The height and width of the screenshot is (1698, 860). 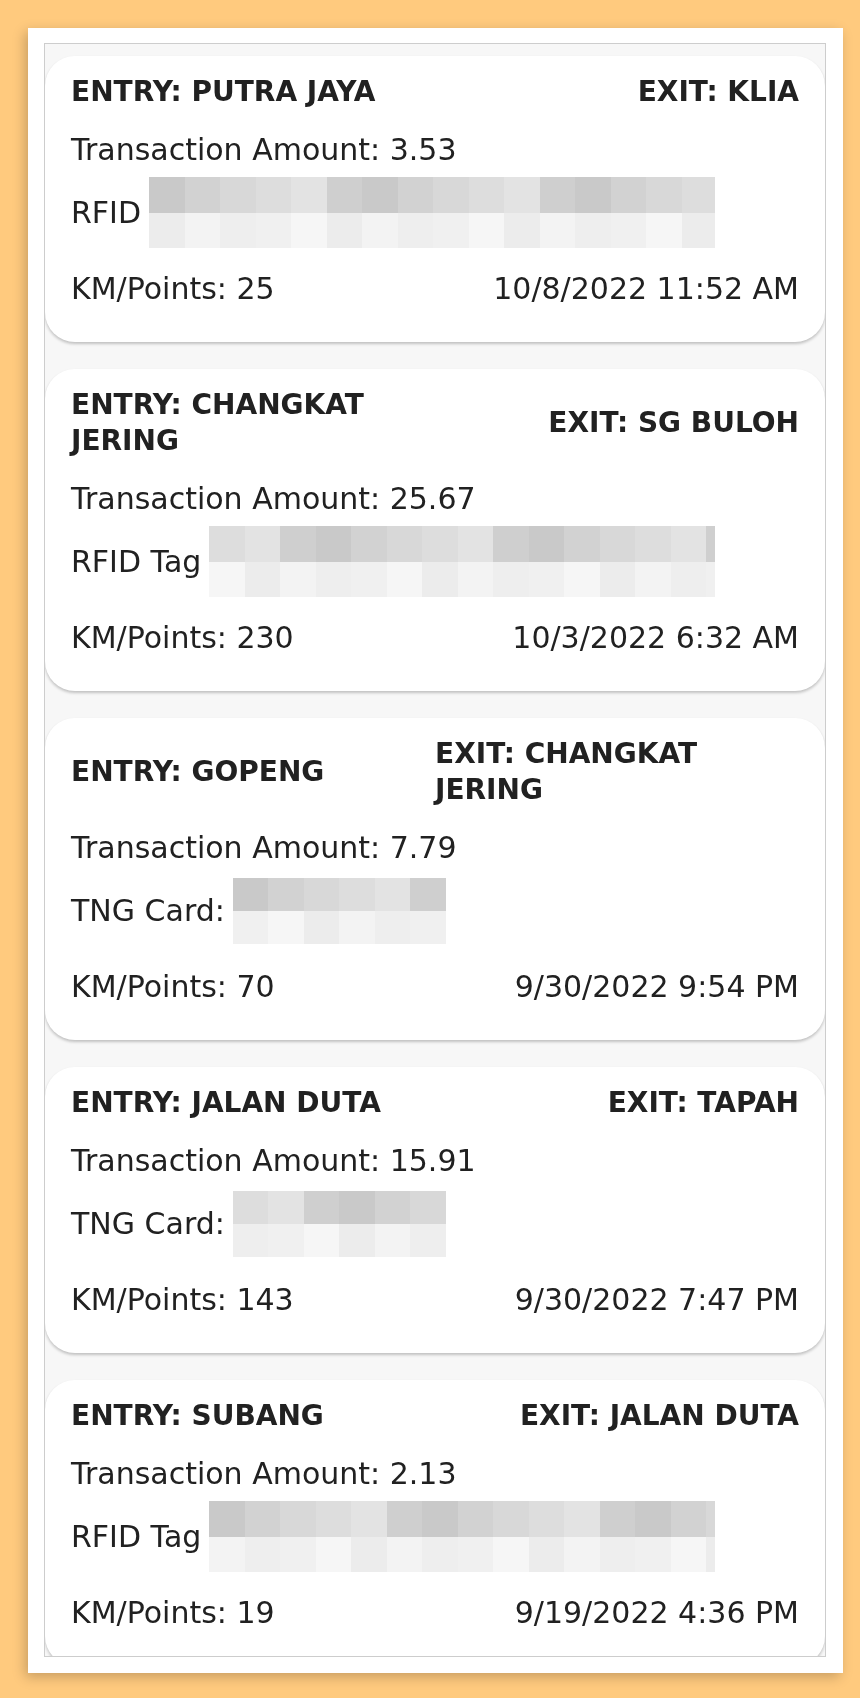 What do you see at coordinates (197, 1416) in the screenshot?
I see `entry-station: ENTRY: SUBANG` at bounding box center [197, 1416].